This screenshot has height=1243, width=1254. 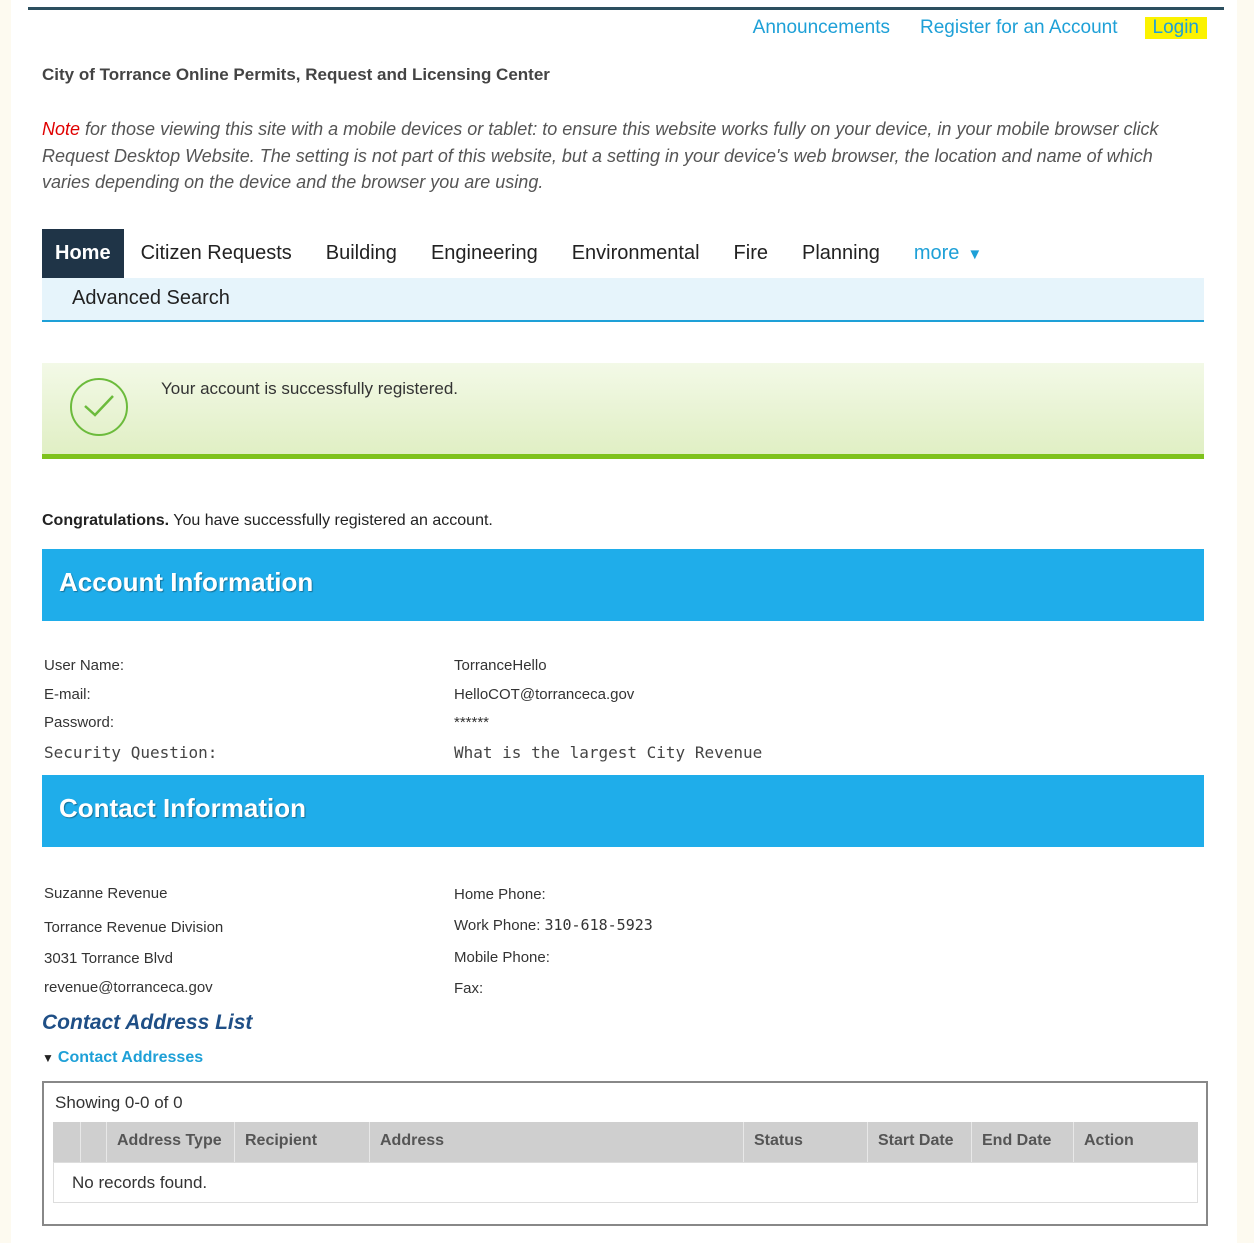 What do you see at coordinates (919, 1142) in the screenshot?
I see `header-start-date: Start Date` at bounding box center [919, 1142].